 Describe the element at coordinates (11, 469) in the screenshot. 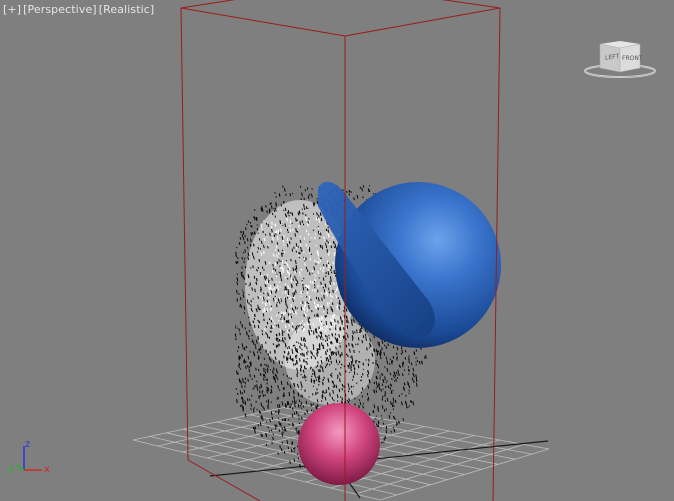

I see `y-axis-label: y` at that location.